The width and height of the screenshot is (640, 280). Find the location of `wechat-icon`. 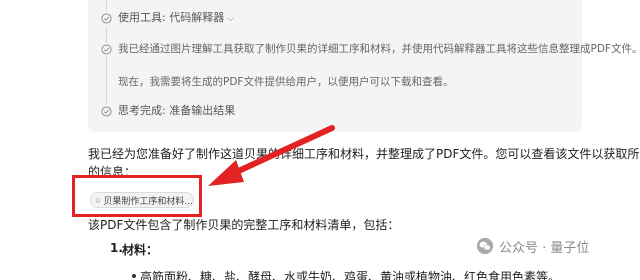

wechat-icon is located at coordinates (485, 246).